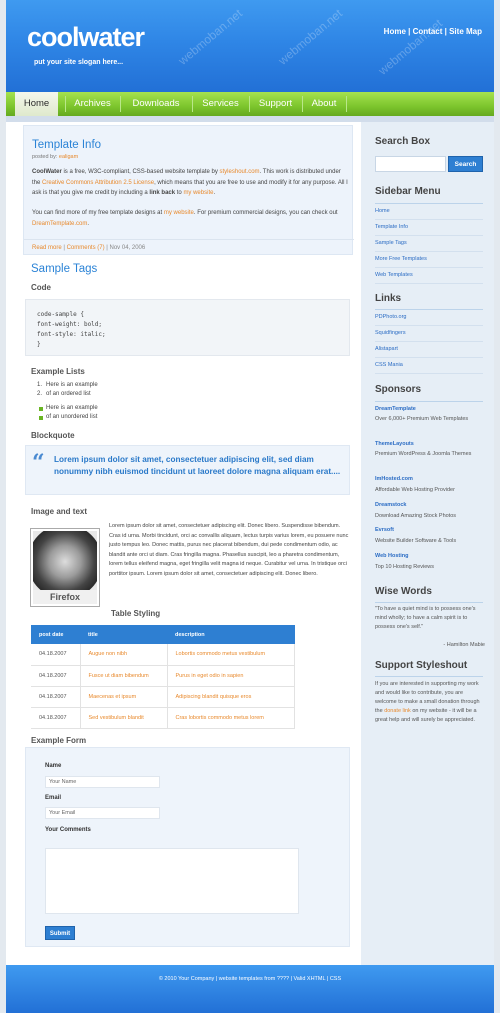  Describe the element at coordinates (465, 31) in the screenshot. I see `toplink-sitemap: Site Map` at that location.